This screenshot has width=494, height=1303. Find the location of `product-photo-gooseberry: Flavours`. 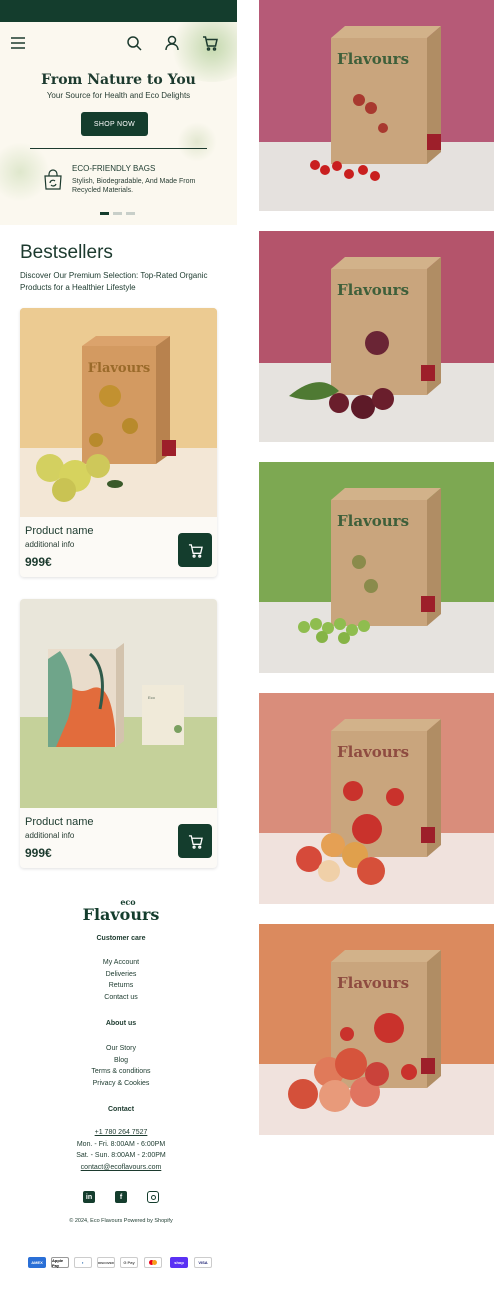

product-photo-gooseberry: Flavours is located at coordinates (376, 567).